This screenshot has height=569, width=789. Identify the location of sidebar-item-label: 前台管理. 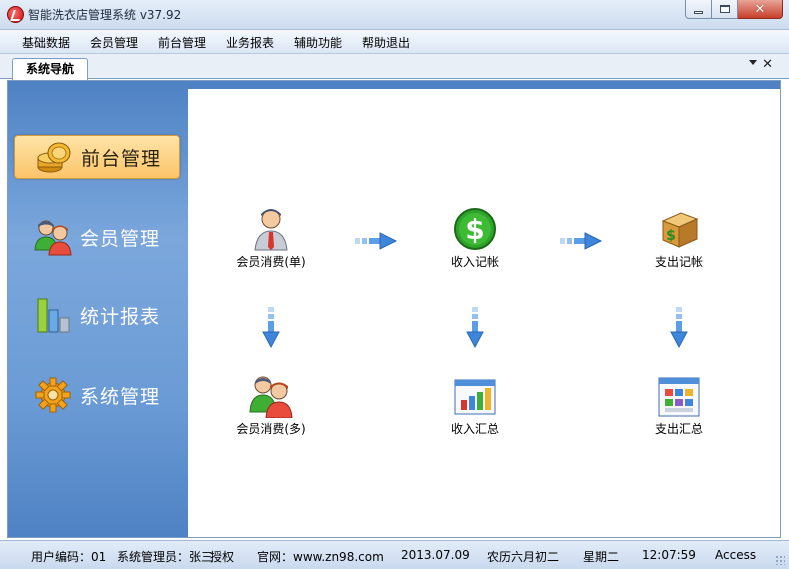
(121, 158).